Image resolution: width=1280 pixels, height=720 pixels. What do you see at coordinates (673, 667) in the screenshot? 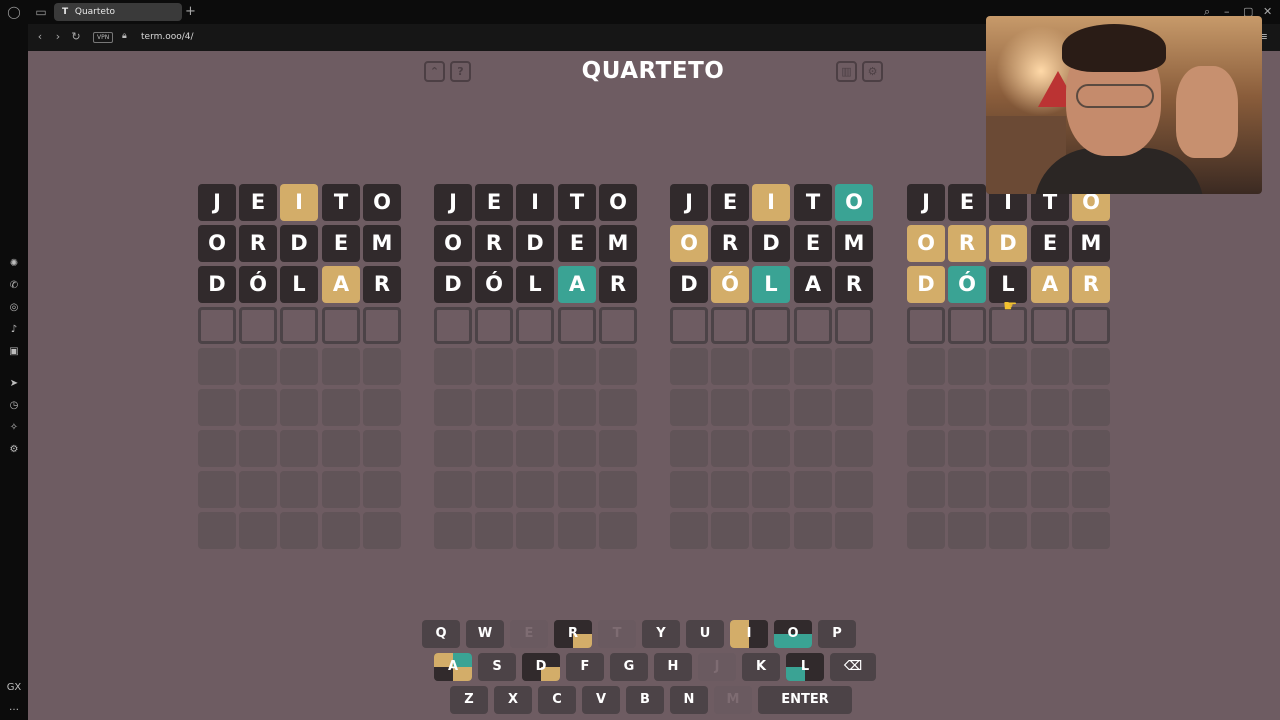
I see `key-h: H` at bounding box center [673, 667].